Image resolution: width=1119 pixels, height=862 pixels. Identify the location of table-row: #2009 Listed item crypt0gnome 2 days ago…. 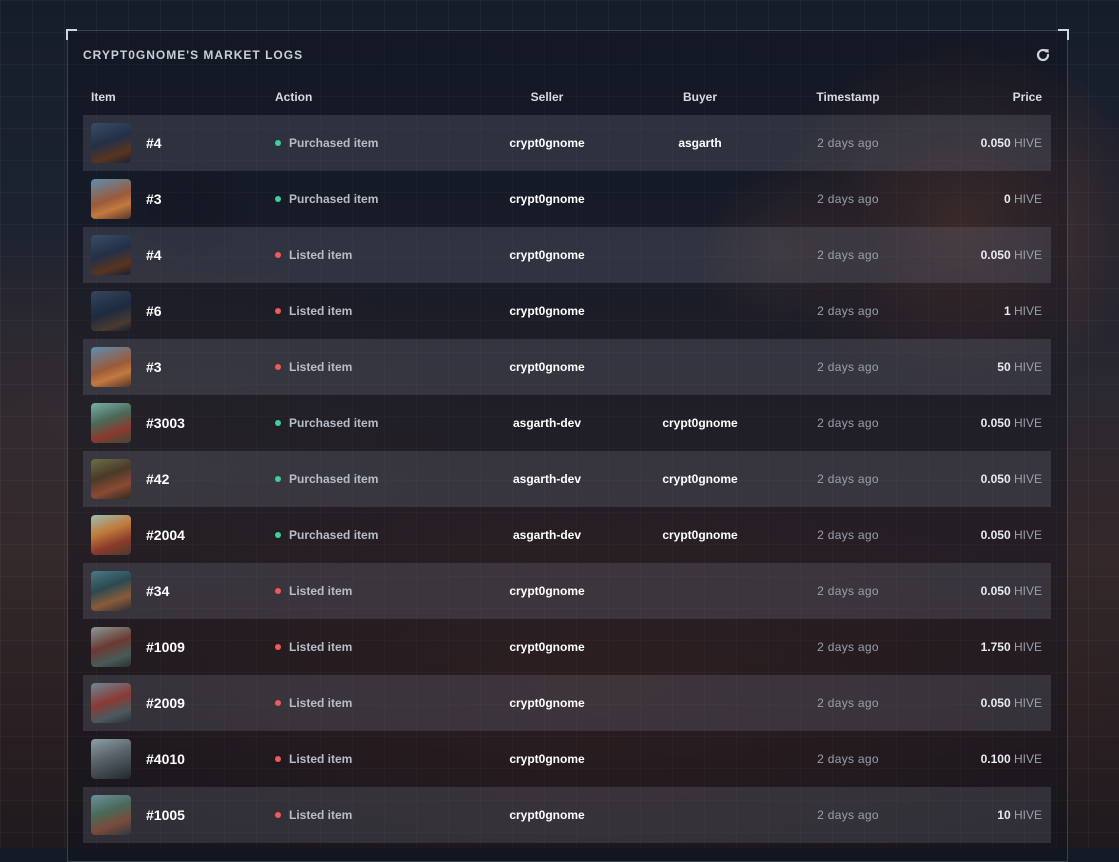
(567, 703).